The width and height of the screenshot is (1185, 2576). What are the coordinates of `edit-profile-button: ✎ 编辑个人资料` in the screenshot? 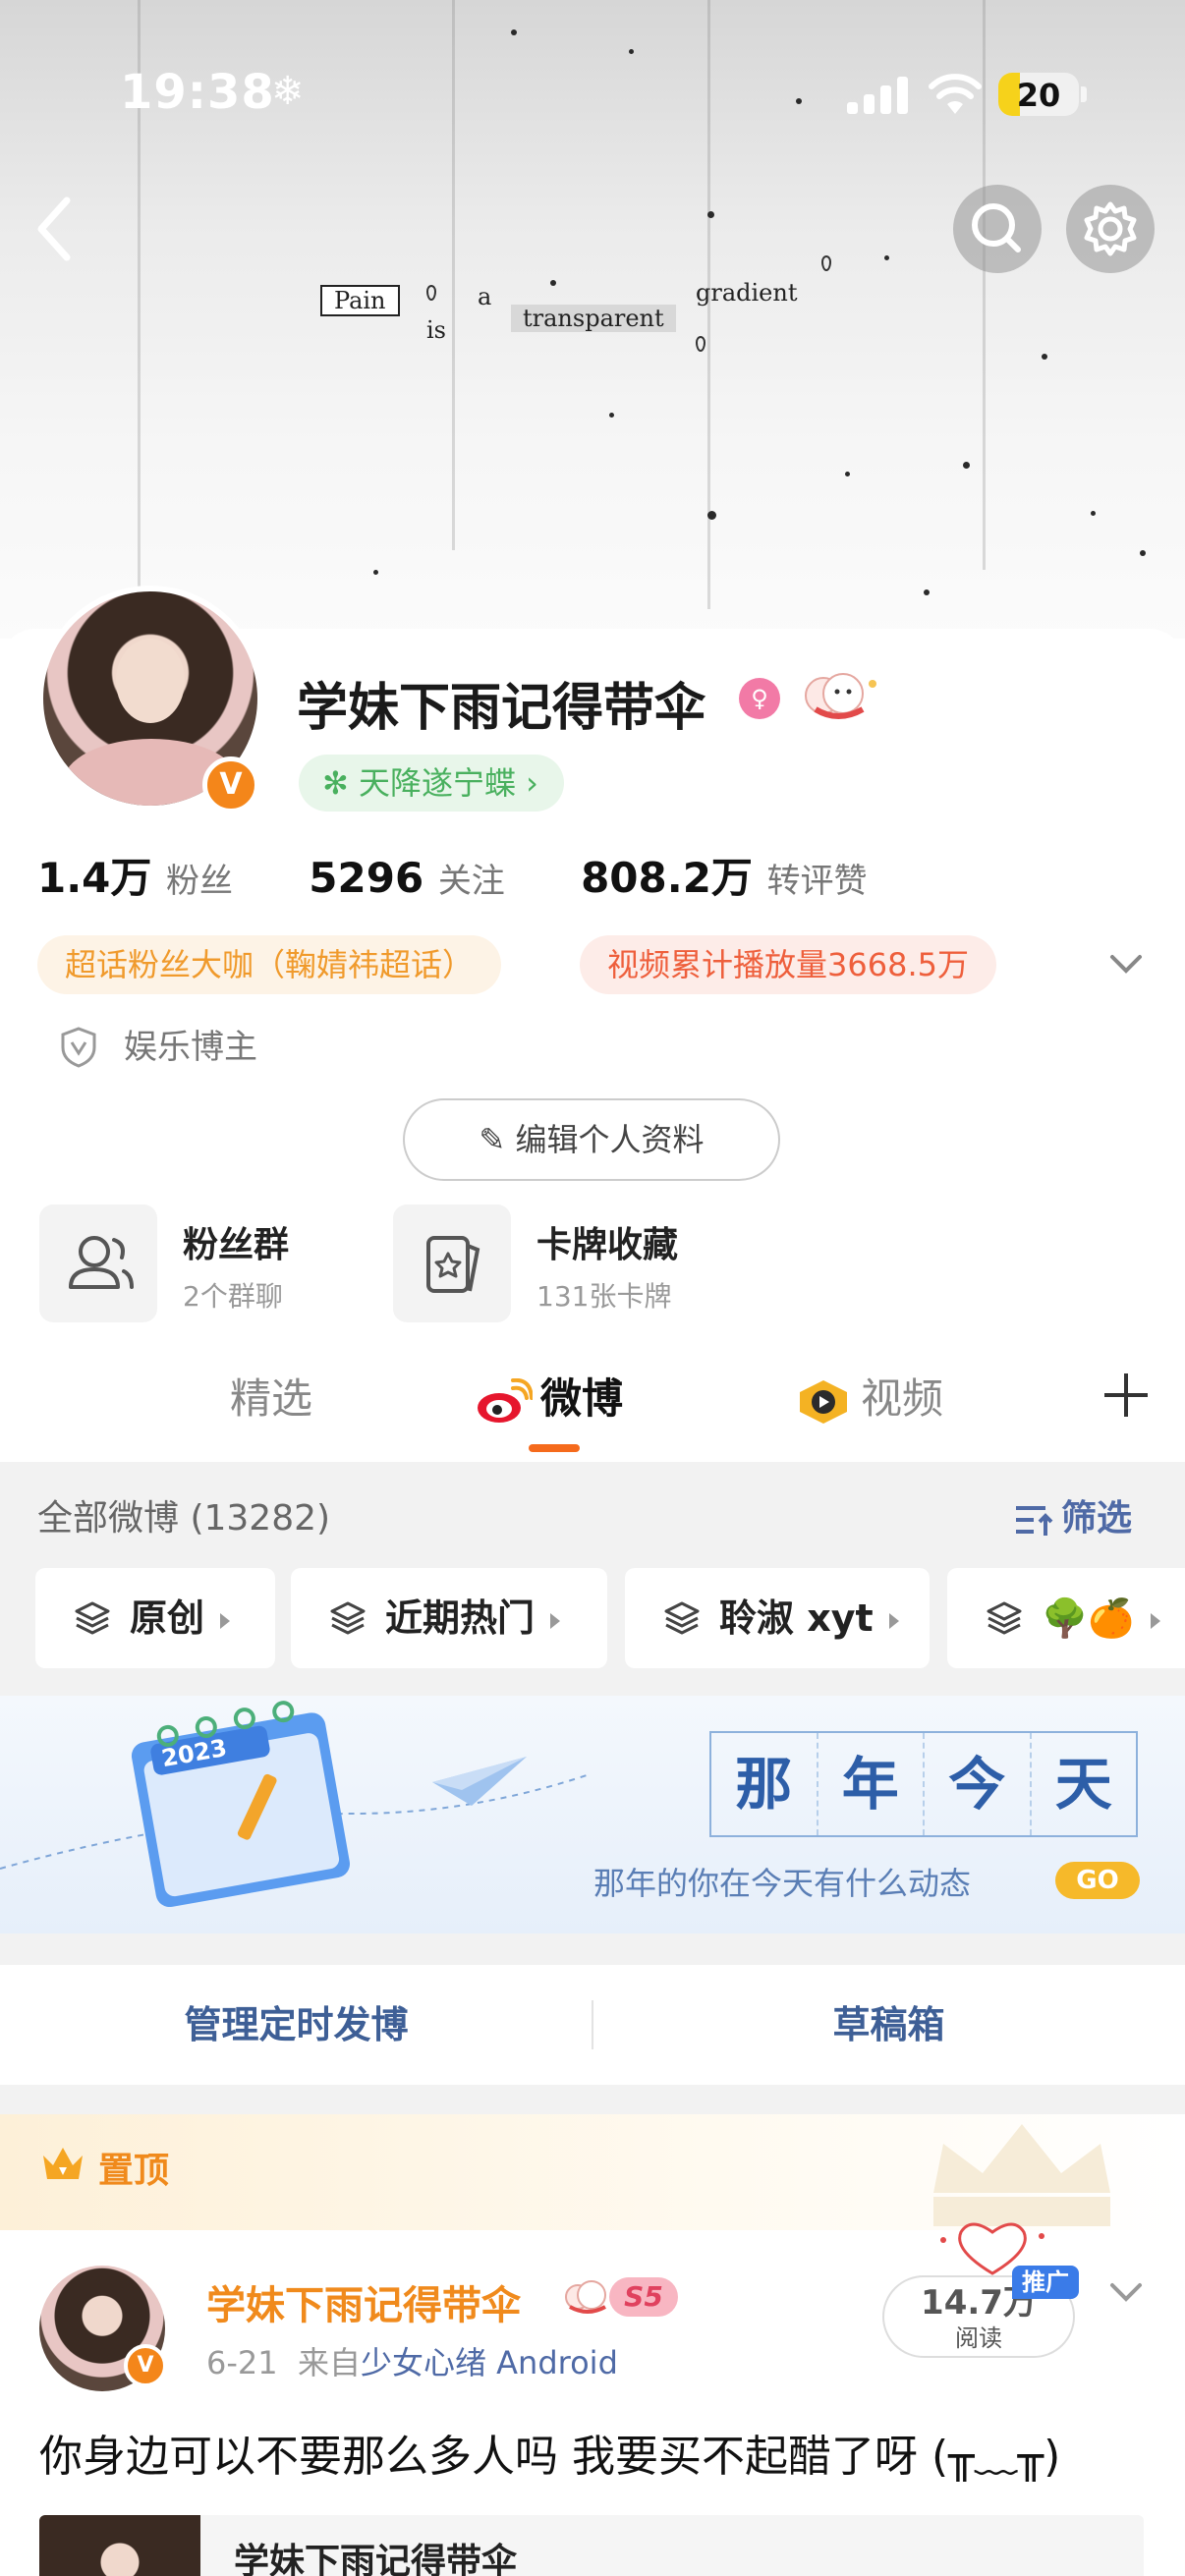 It's located at (592, 1139).